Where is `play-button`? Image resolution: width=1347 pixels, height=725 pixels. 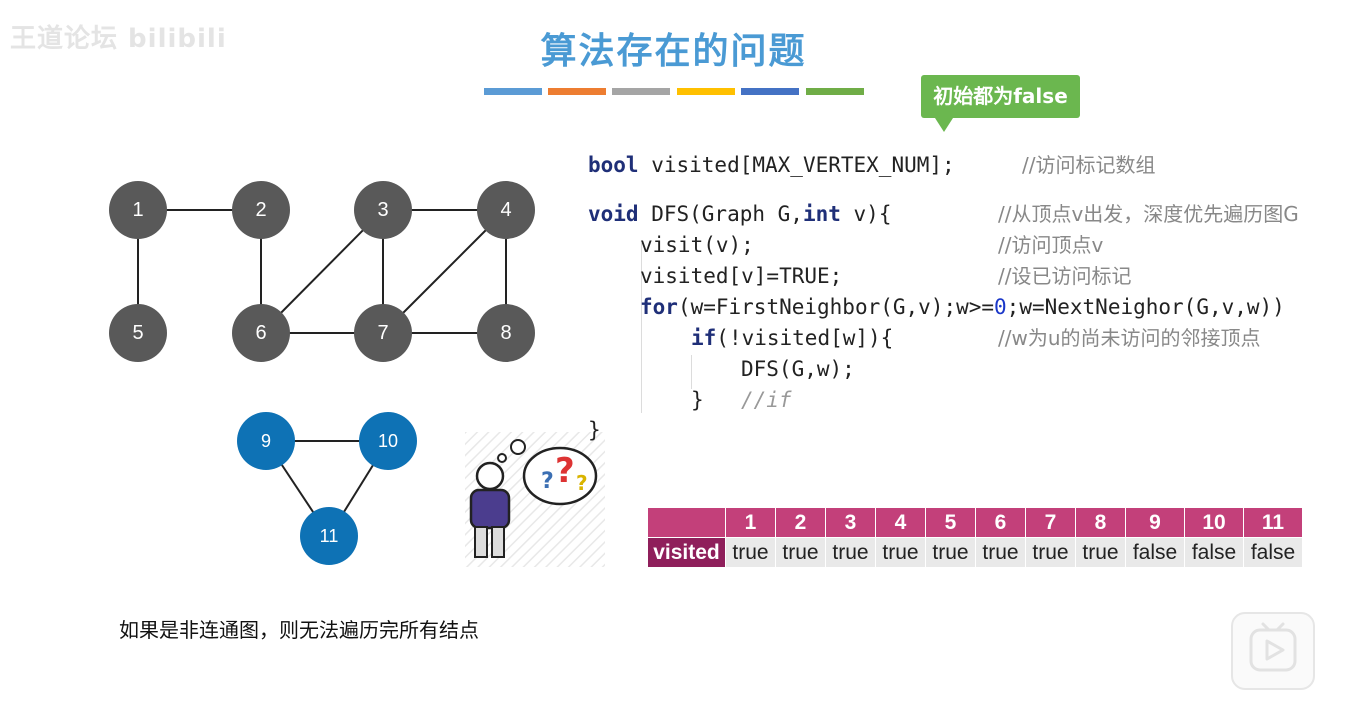 play-button is located at coordinates (1273, 651).